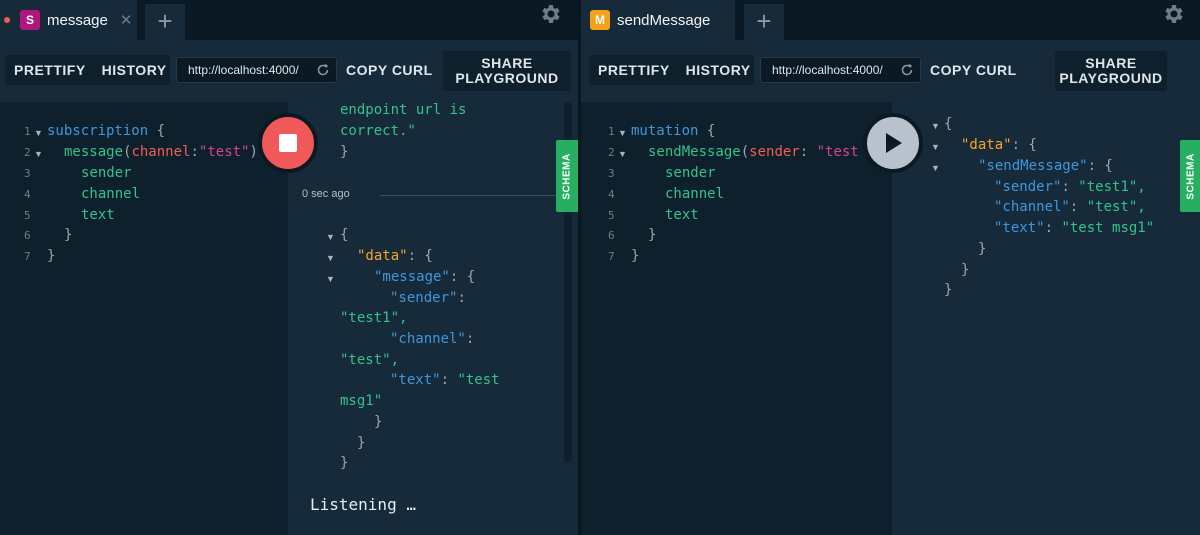  I want to click on json-value-text: "test, so click(478, 380).